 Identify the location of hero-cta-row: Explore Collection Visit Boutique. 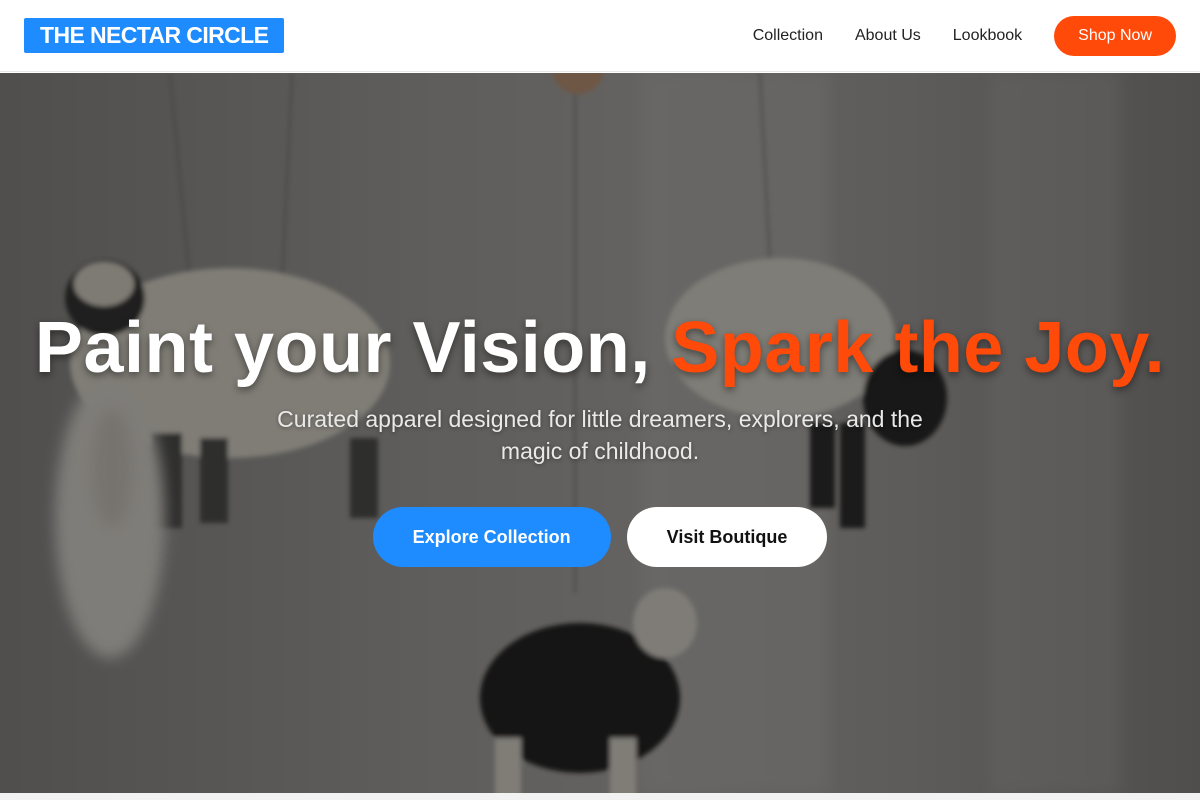
(600, 537).